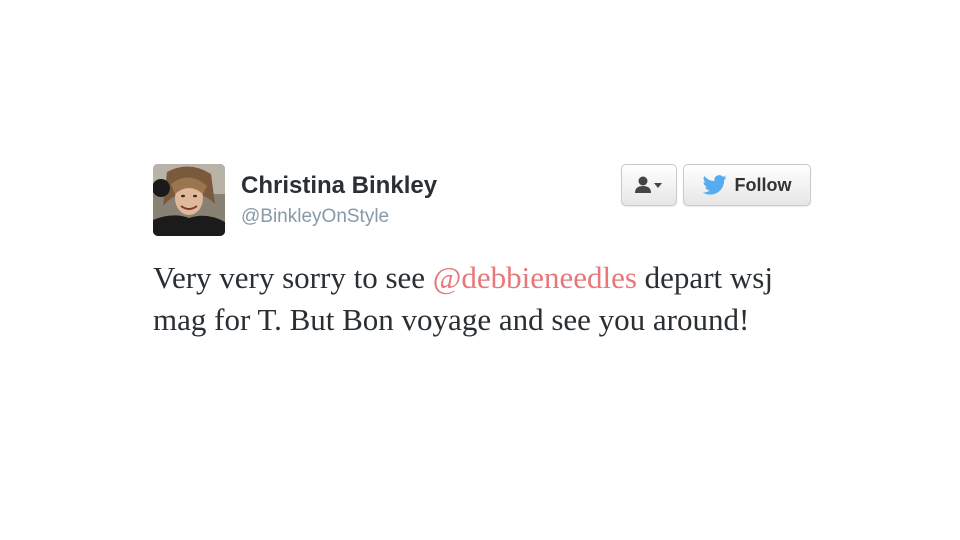 This screenshot has width=960, height=540. Describe the element at coordinates (535, 277) in the screenshot. I see `mention-link: @debbieneedles` at that location.